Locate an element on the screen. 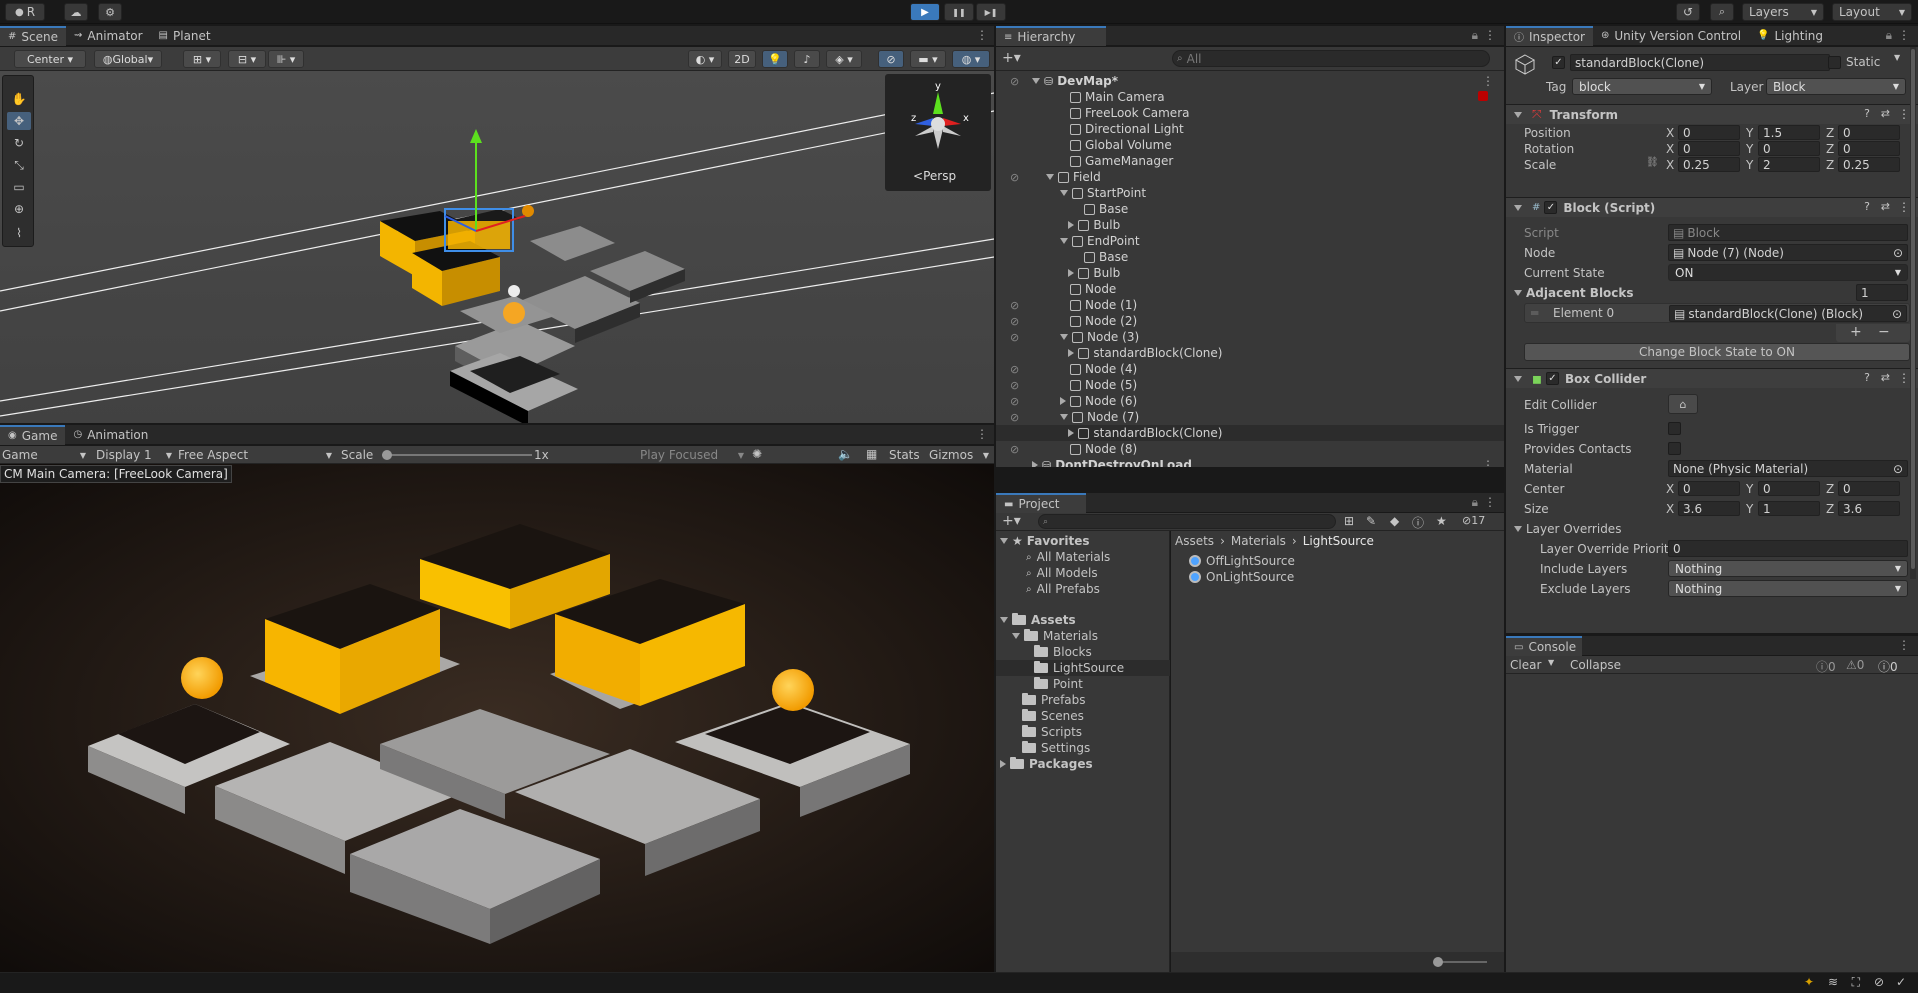  transform-tool-icon: ⊕ is located at coordinates (19, 209).